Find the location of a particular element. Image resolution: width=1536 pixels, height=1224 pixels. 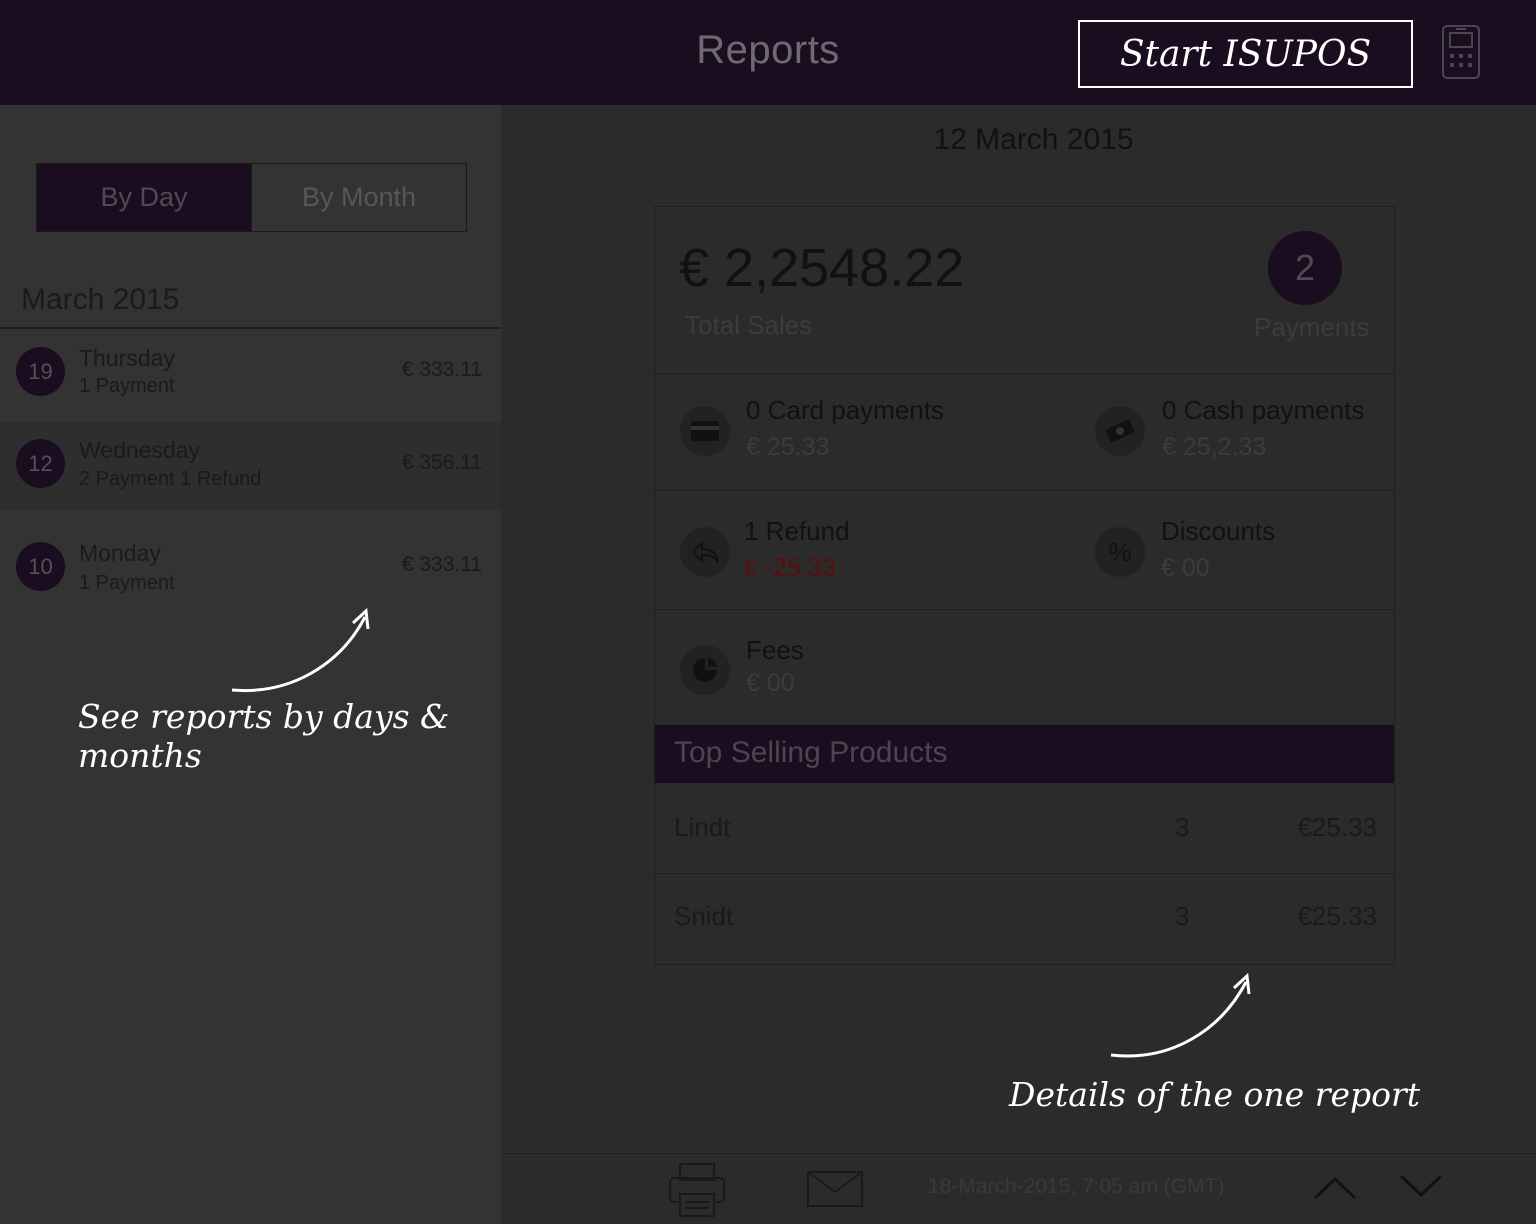

report-footer: 18-March-2015, 7:05 am (GMT) is located at coordinates (1018, 1188).